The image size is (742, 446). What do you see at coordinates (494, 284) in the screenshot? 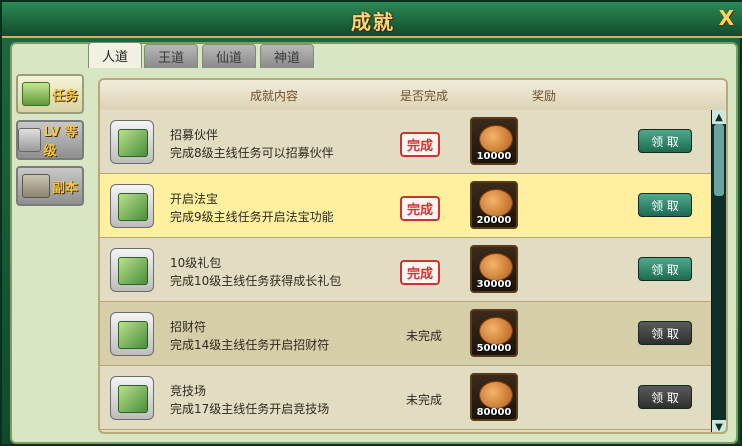
I see `reward-amount: 30000` at bounding box center [494, 284].